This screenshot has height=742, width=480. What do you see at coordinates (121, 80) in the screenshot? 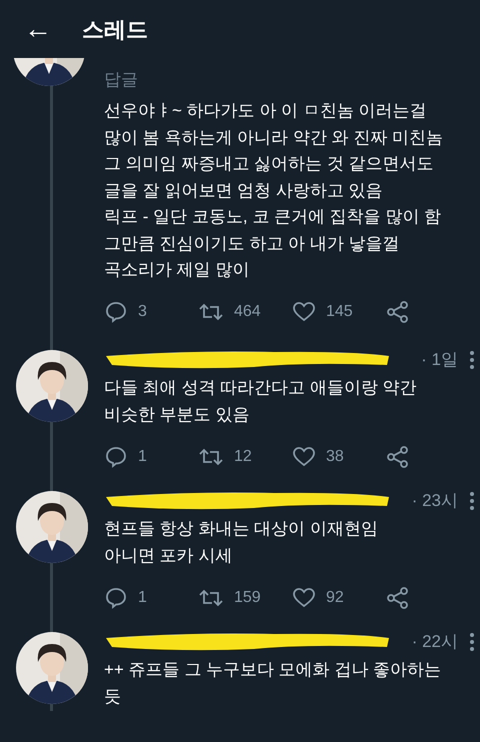
I see `reply-label: 답글` at bounding box center [121, 80].